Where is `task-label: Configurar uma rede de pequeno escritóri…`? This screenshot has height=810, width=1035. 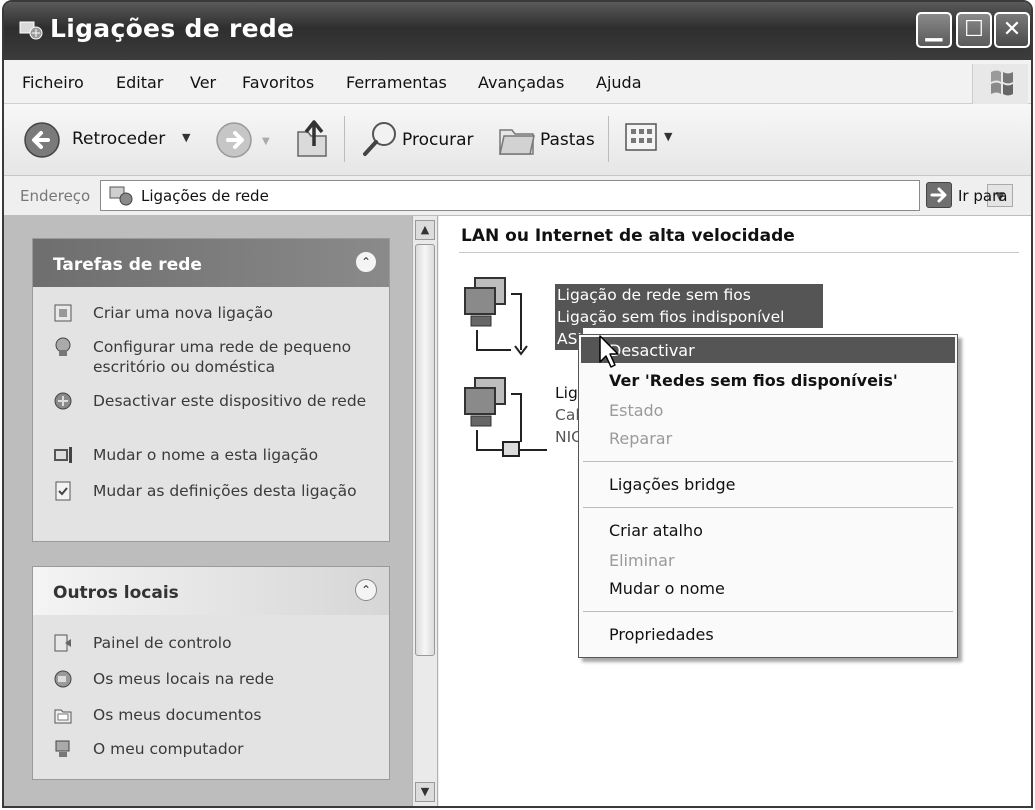
task-label: Configurar uma rede de pequeno escritóri… is located at coordinates (222, 357).